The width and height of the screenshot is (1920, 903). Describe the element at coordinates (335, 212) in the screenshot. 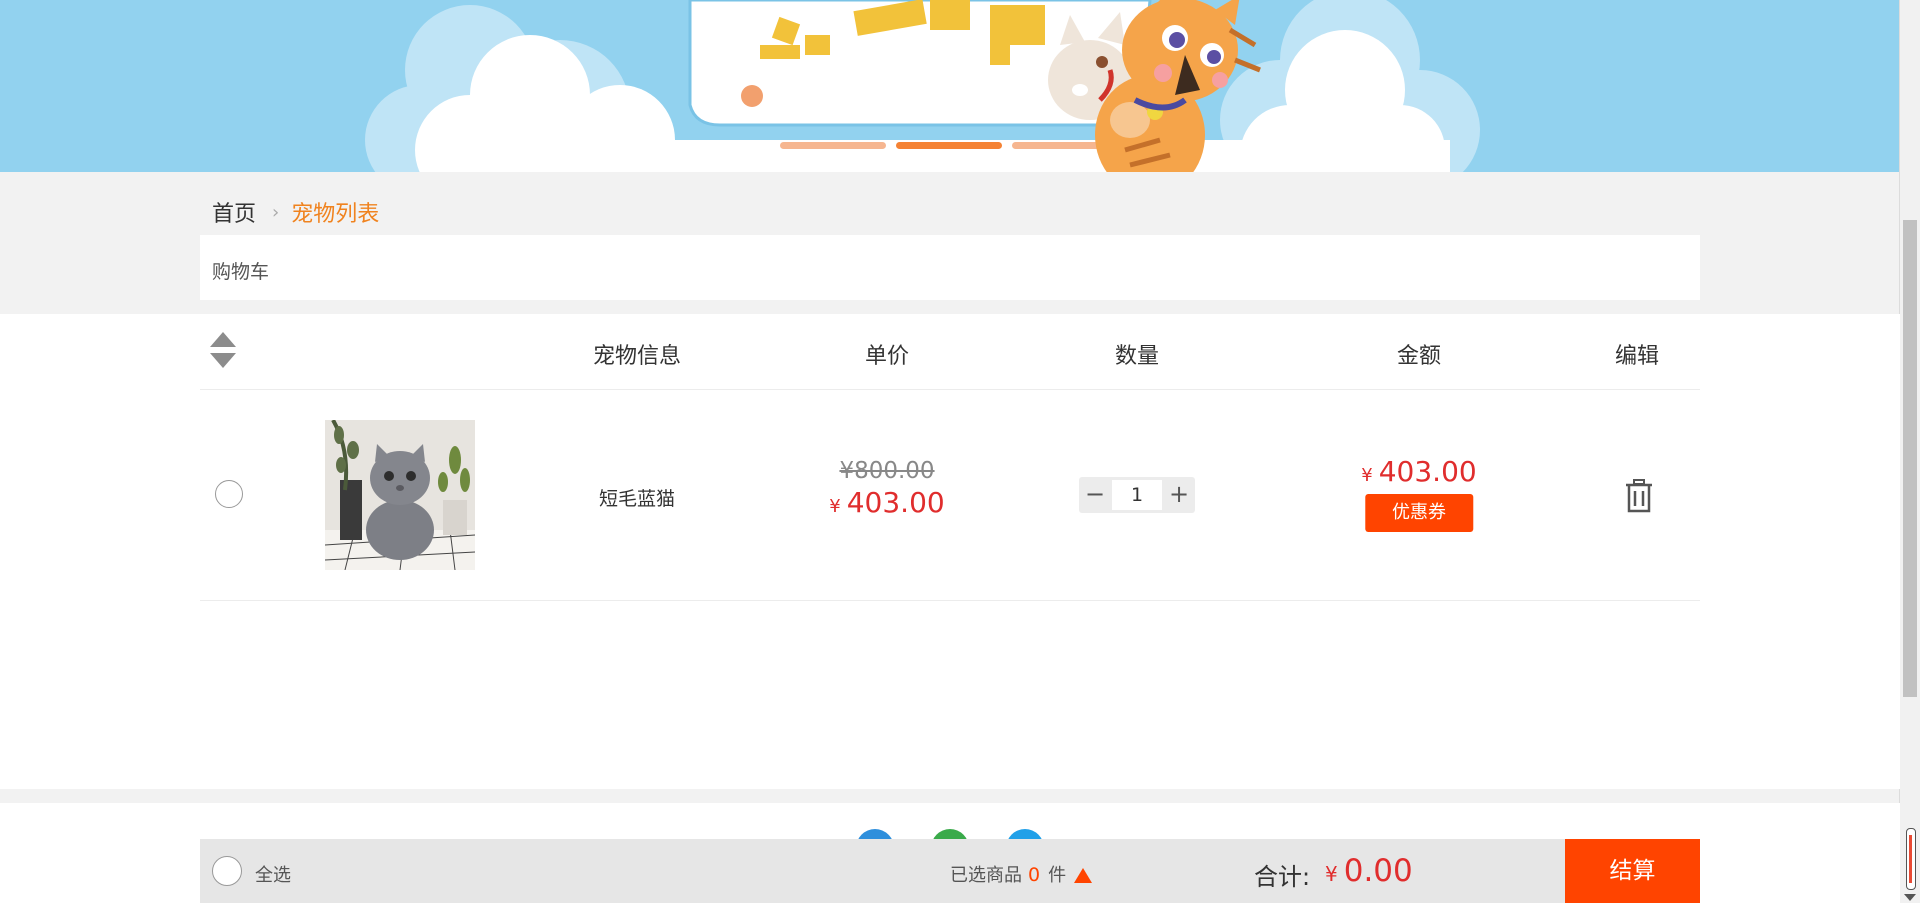

I see `breadcrumb-current: 宠物列表` at that location.